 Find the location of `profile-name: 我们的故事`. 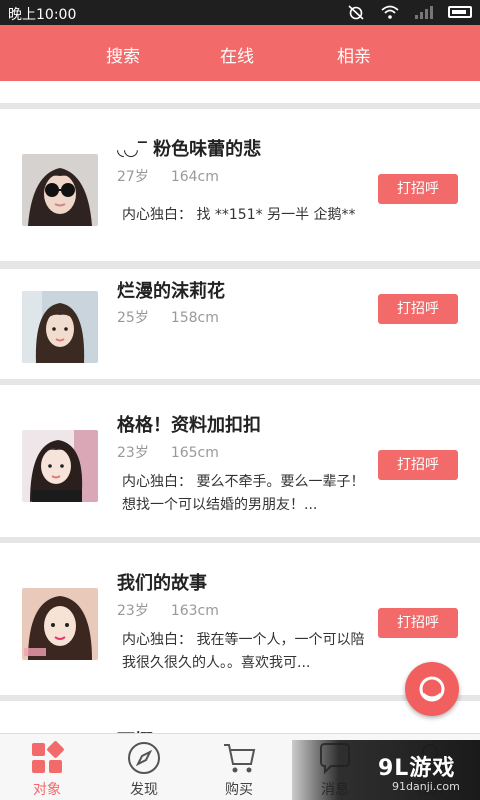

profile-name: 我们的故事 is located at coordinates (162, 583).